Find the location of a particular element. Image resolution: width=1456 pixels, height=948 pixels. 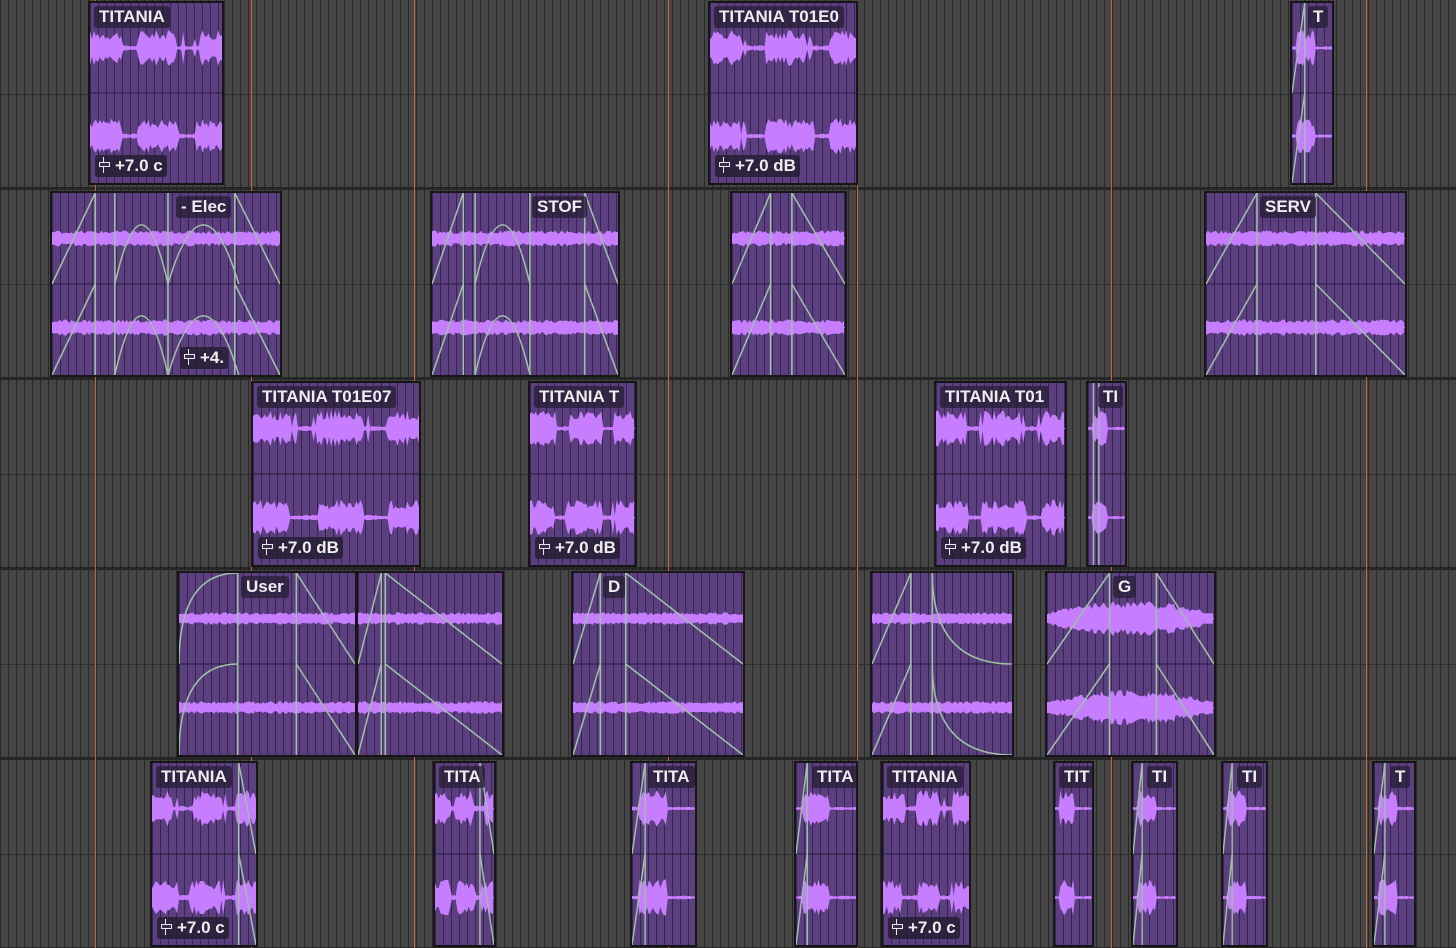

clip-name: TITANIA T01E0 is located at coordinates (779, 17).